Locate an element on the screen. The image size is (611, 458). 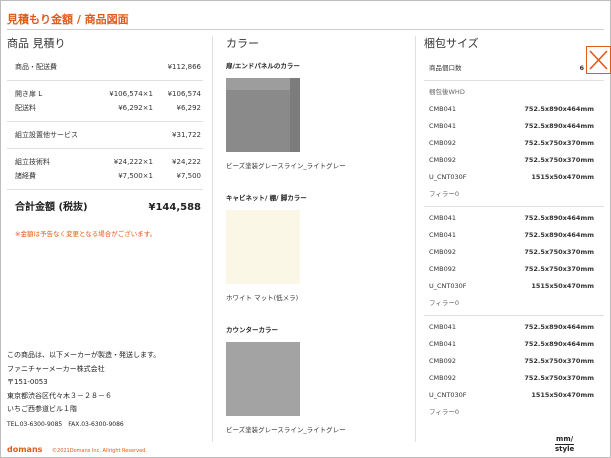
pack-heading: 梱包サイズ is located at coordinates (451, 43).